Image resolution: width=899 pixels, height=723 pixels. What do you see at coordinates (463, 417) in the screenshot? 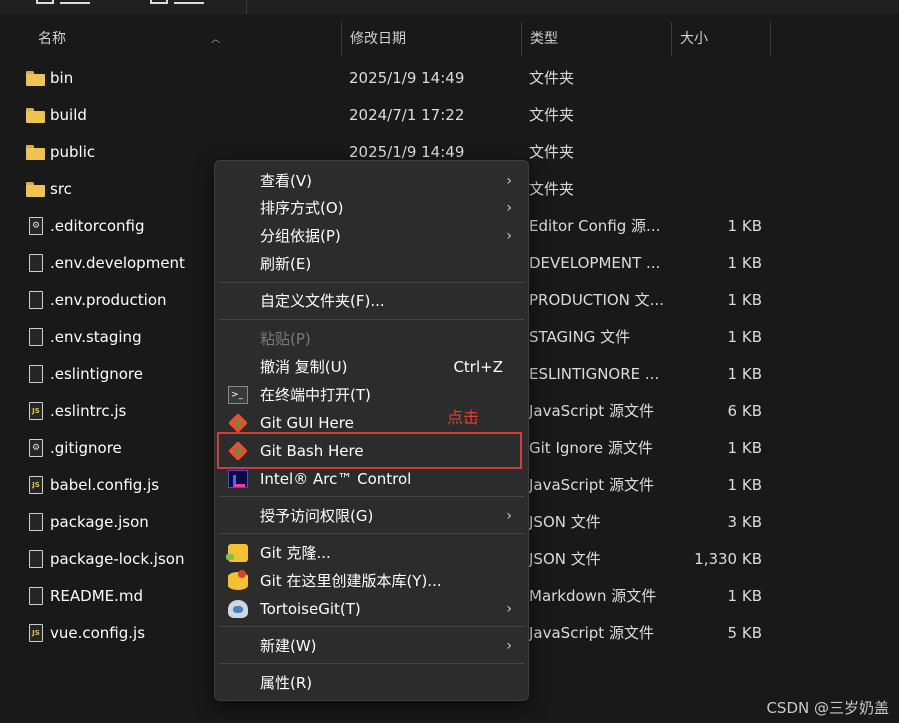
I see `annotation-label: 点击` at bounding box center [463, 417].